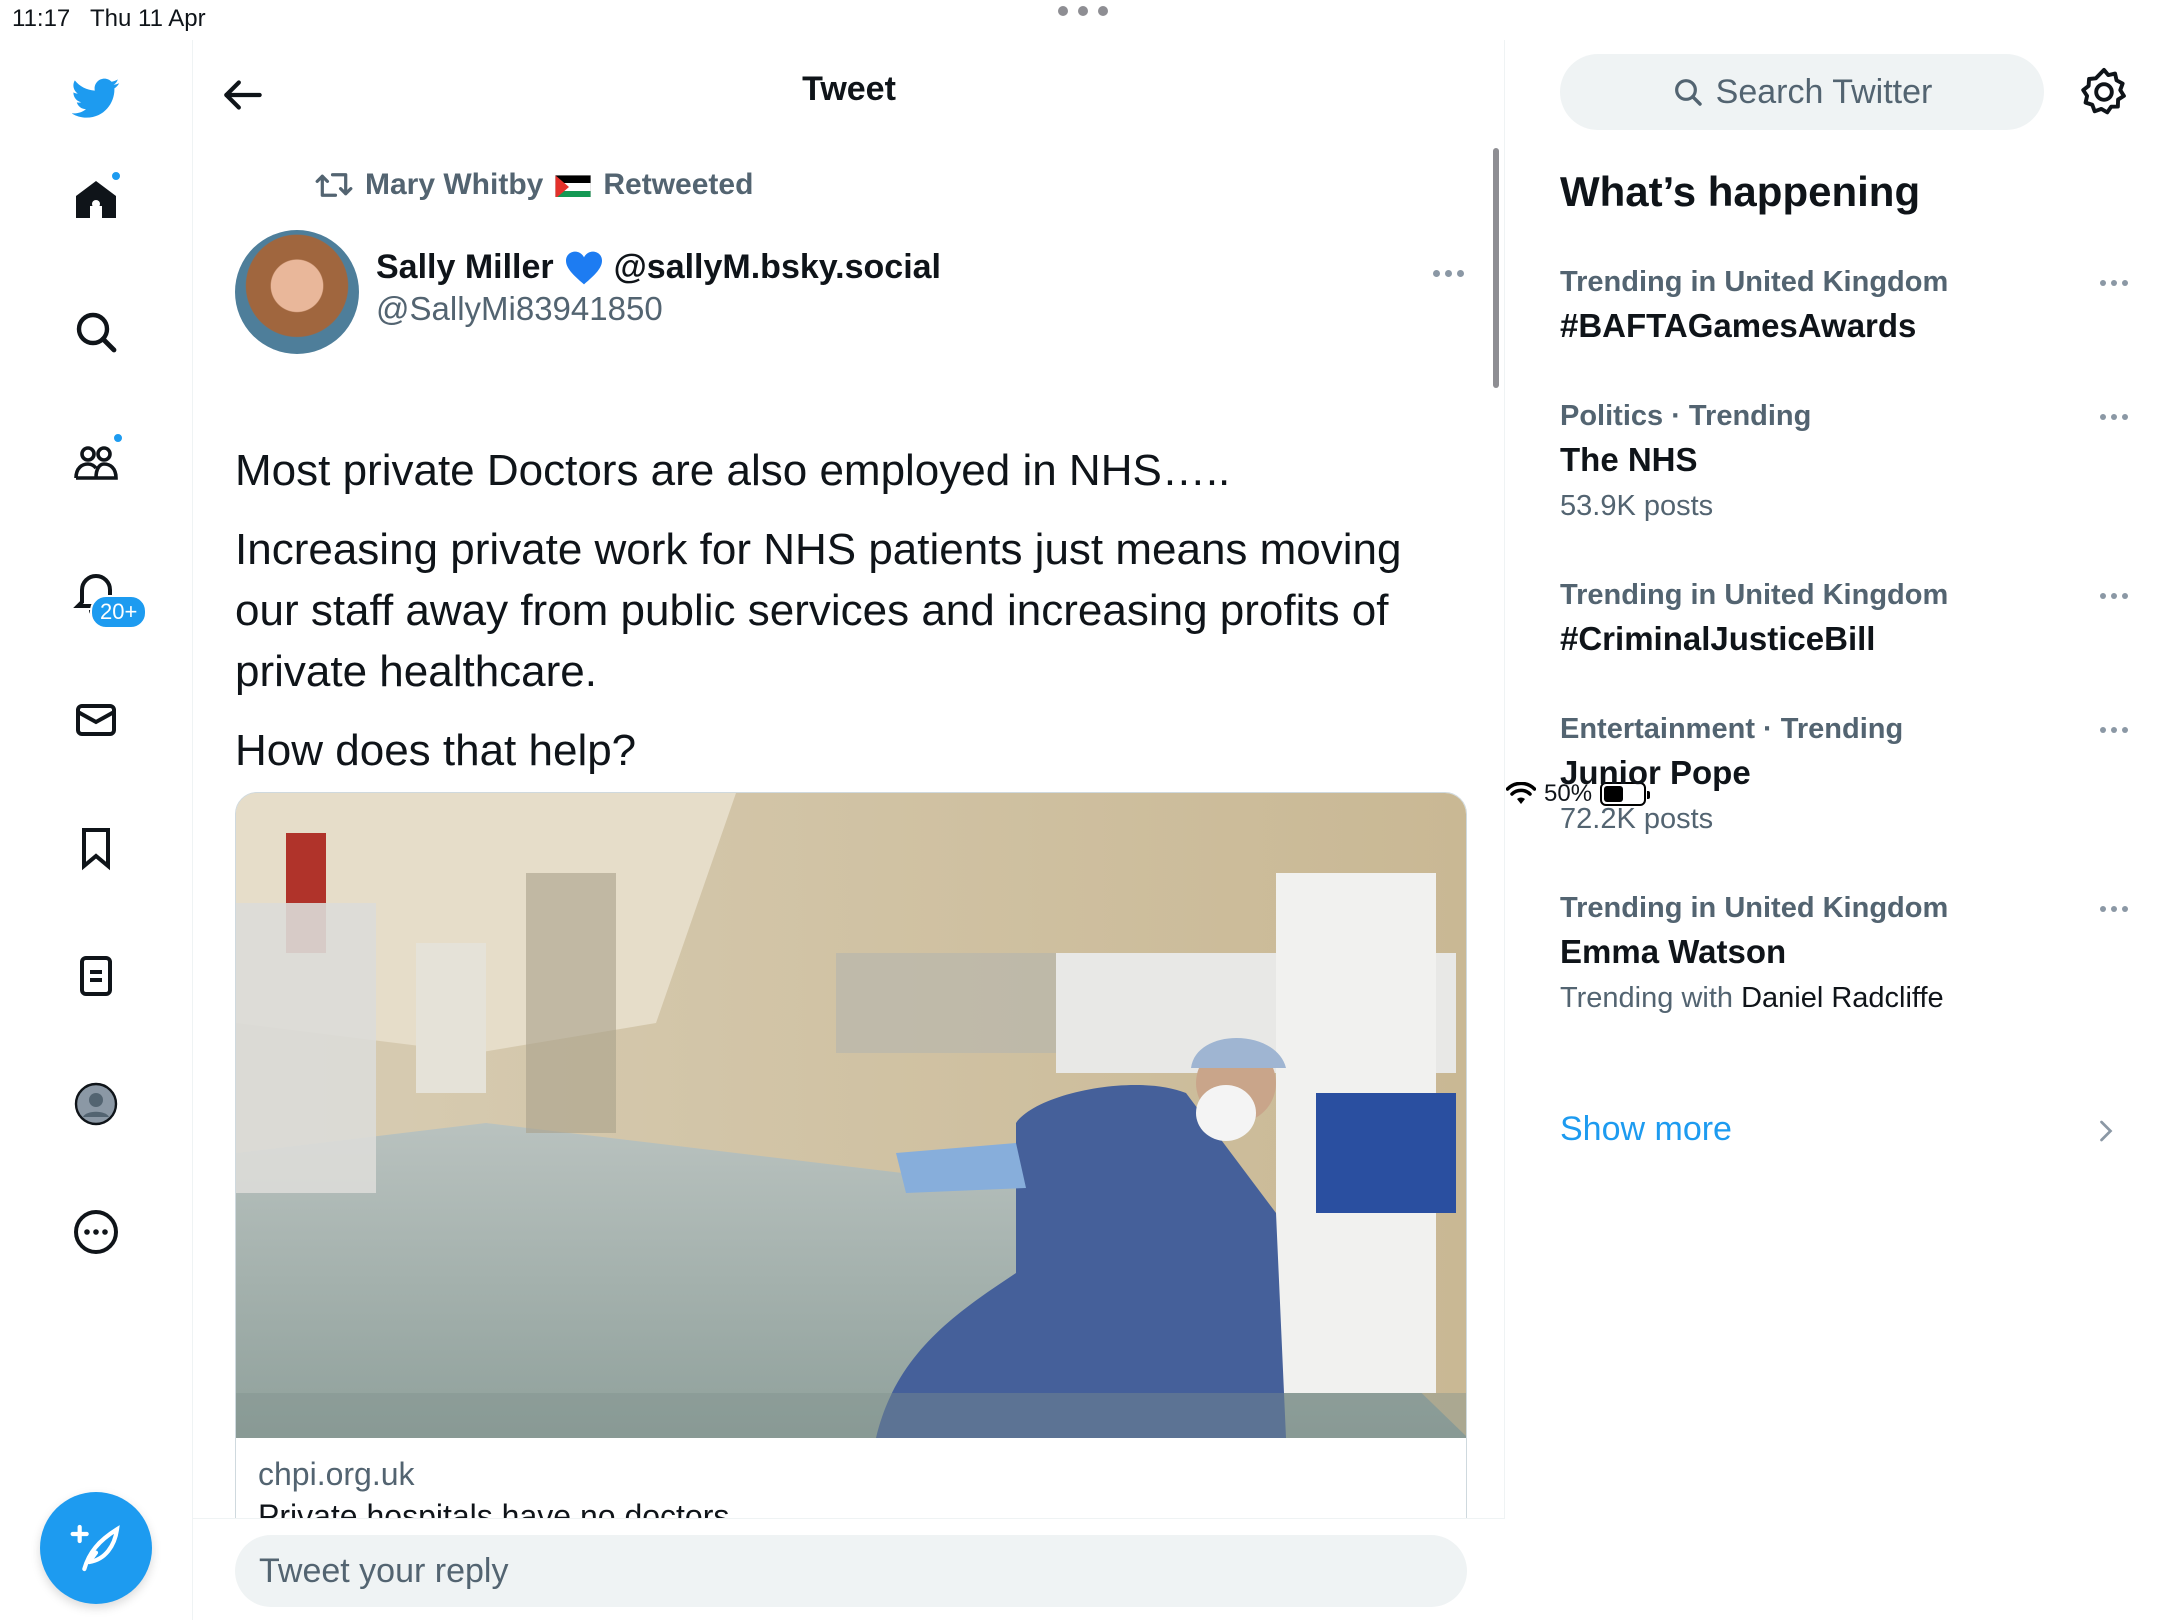 The image size is (2160, 1620). I want to click on whats-happening-heading: What’s happening, so click(1740, 191).